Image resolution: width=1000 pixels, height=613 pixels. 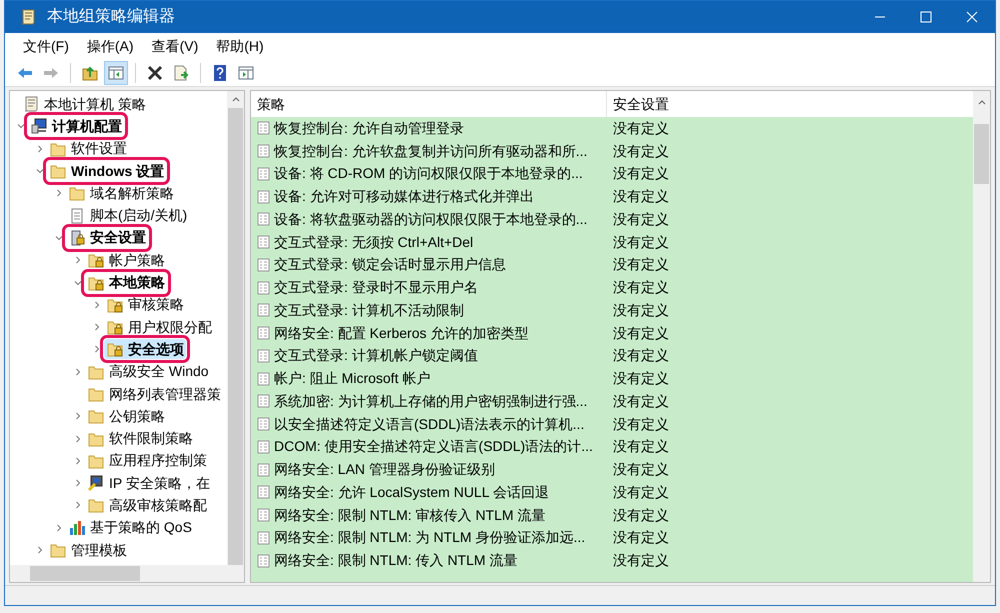 I want to click on tree-item: 帐户策略, so click(x=126, y=260).